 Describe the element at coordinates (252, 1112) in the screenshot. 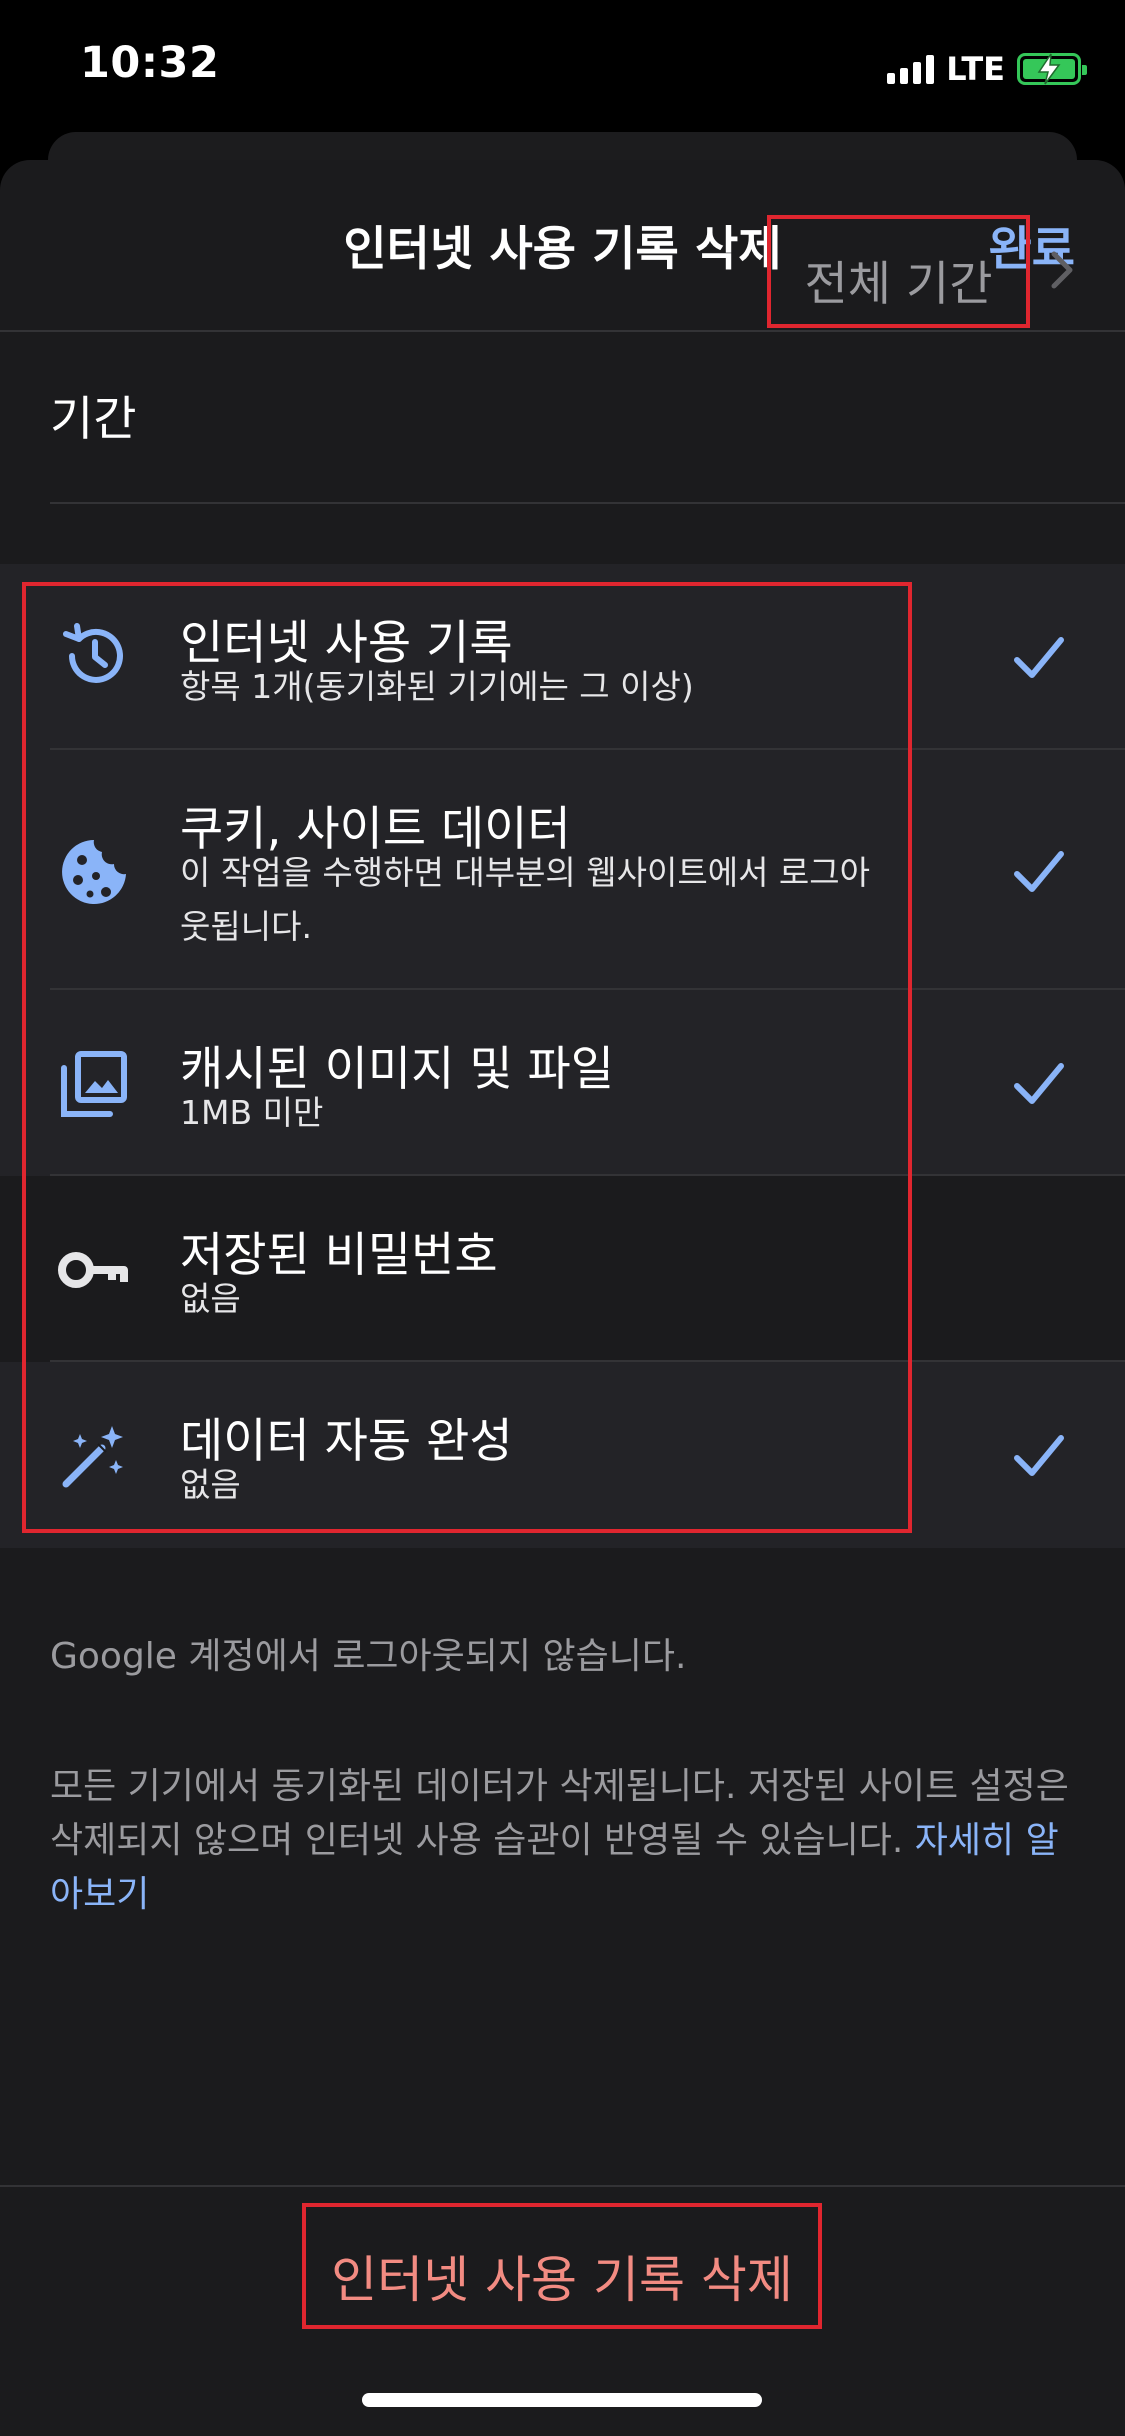

I see `option-subtitle: 1MB 미만` at that location.